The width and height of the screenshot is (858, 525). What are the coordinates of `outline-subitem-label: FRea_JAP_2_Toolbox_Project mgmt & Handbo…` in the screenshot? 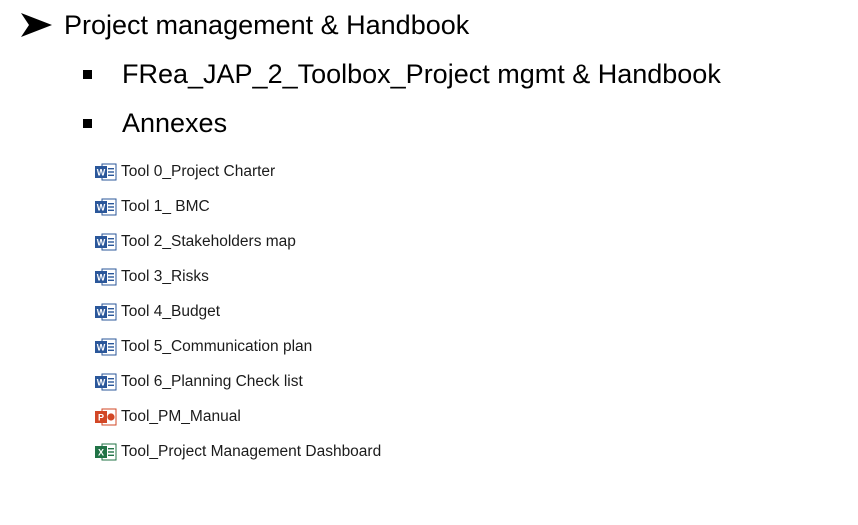 It's located at (421, 73).